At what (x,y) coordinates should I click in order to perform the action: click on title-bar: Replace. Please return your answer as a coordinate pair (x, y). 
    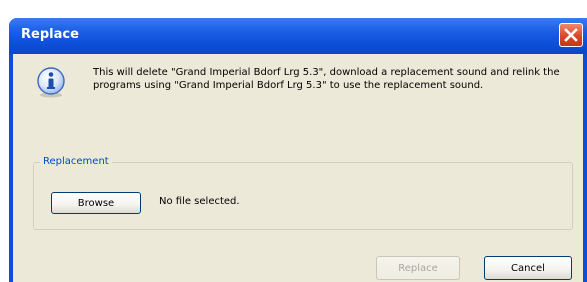
    Looking at the image, I should click on (298, 36).